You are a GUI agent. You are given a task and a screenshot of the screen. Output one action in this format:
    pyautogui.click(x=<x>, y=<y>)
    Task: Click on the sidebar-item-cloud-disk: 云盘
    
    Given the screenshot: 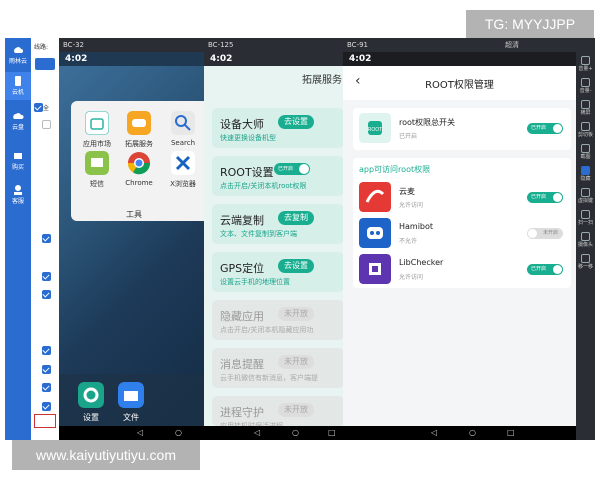 What is the action you would take?
    pyautogui.click(x=18, y=121)
    